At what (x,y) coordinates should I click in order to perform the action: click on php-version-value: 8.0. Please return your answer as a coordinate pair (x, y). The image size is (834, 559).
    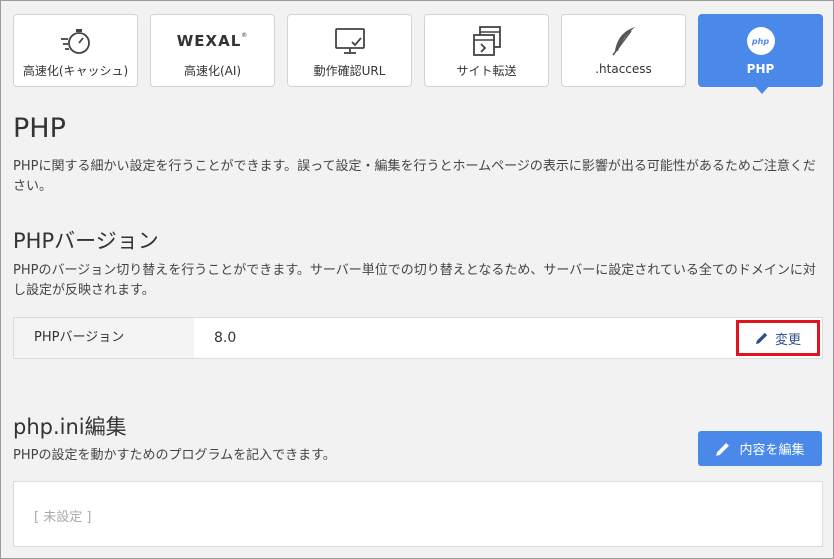
    Looking at the image, I should click on (225, 338).